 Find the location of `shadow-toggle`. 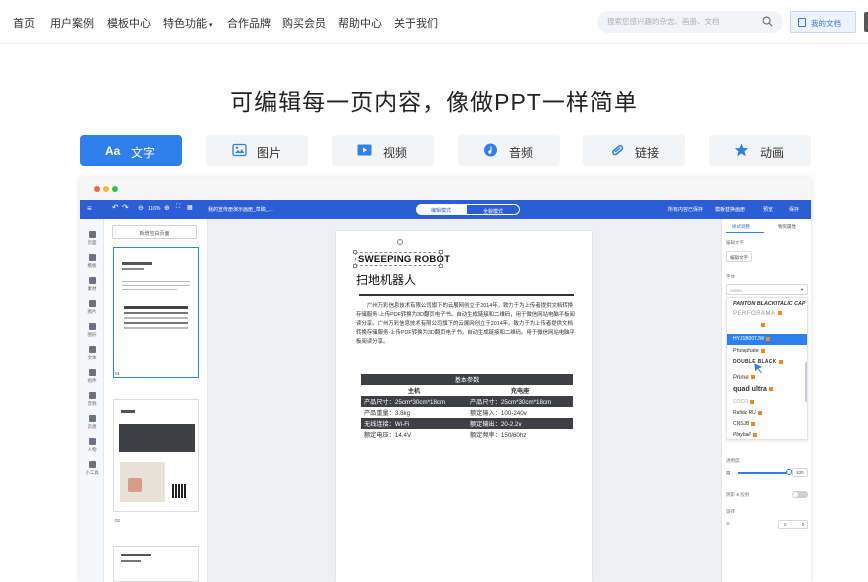

shadow-toggle is located at coordinates (800, 494).